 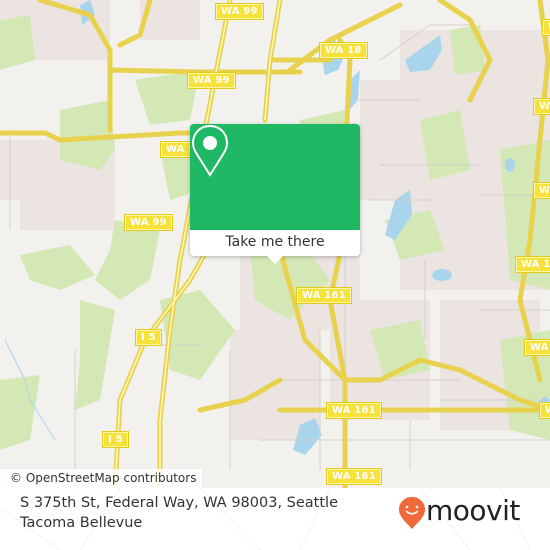 I want to click on popup-pointer, so click(x=275, y=259).